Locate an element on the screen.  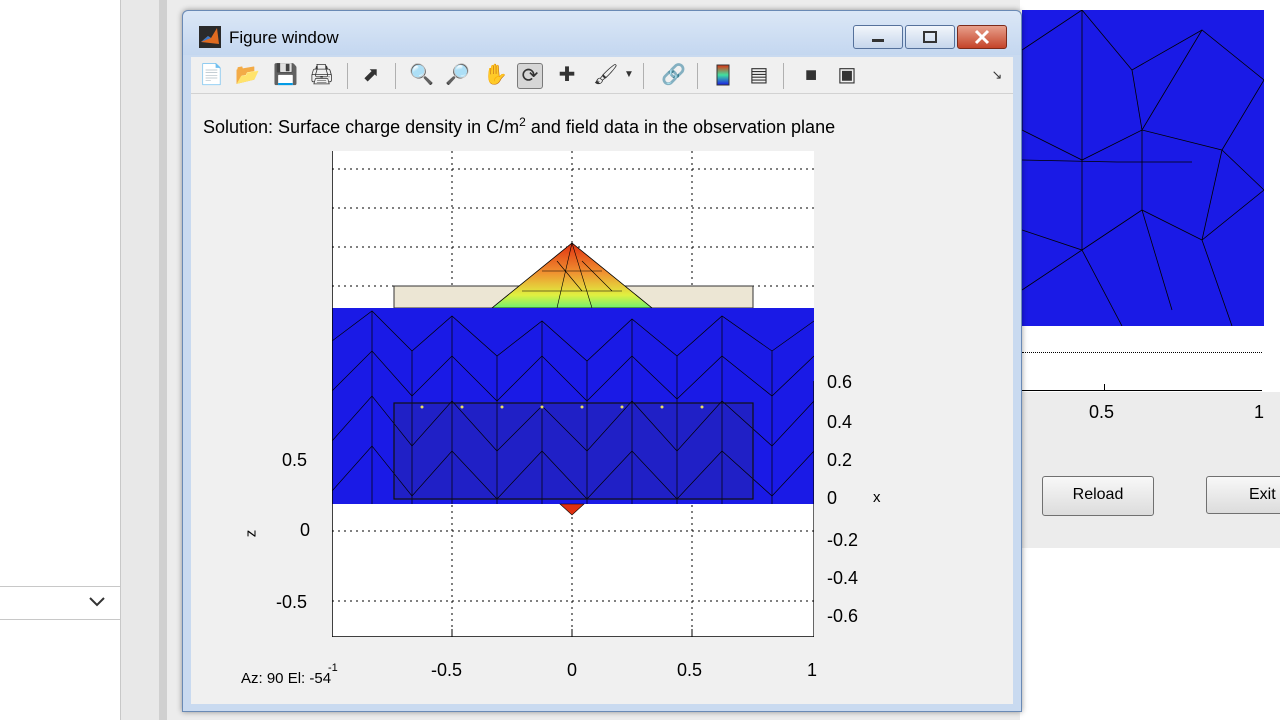
x3d-tick-label: 0 is located at coordinates (832, 498).